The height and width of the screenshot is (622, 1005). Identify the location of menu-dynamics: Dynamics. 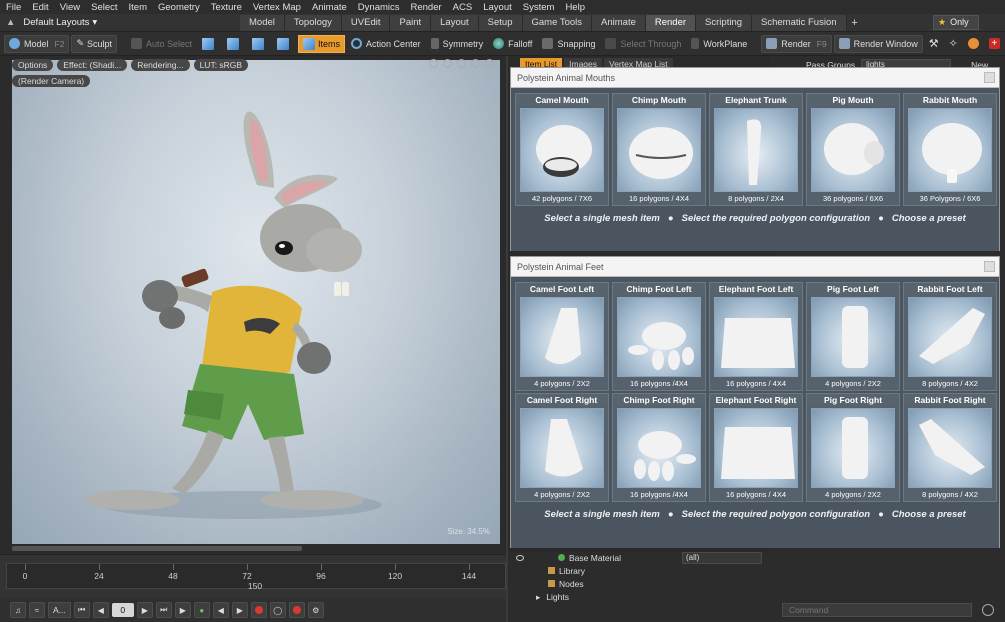
(379, 7).